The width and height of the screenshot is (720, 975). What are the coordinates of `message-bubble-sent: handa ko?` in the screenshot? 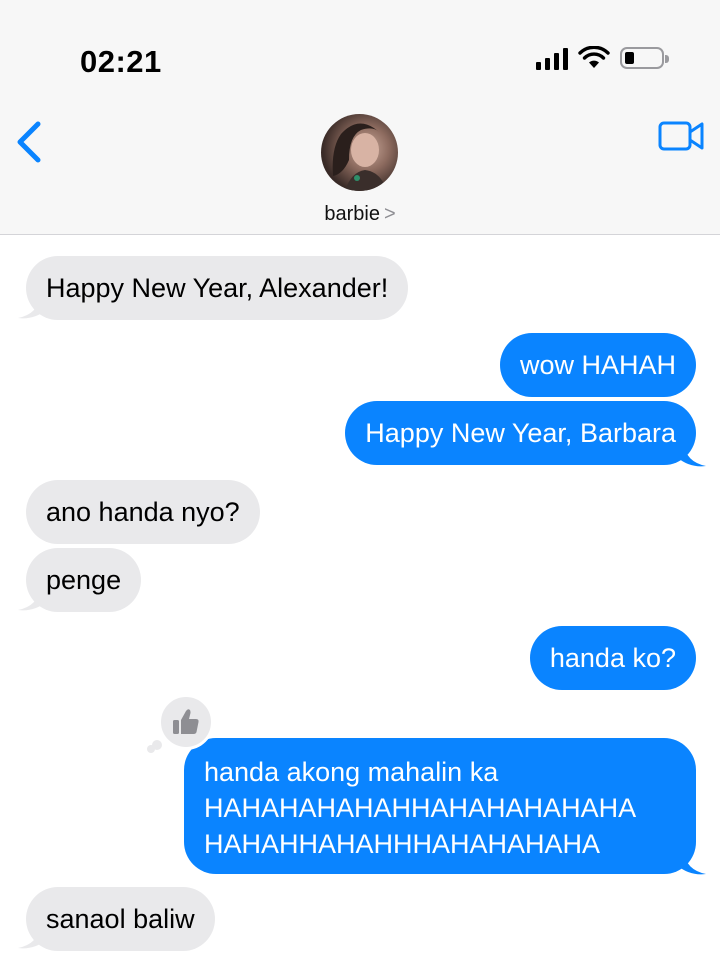 It's located at (612, 658).